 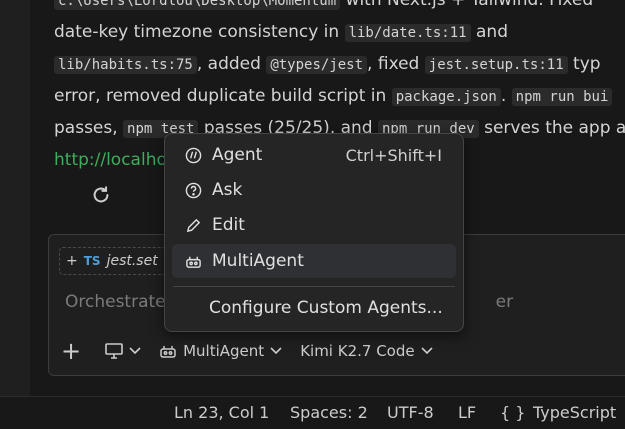 I want to click on menu-item-ask: Ask, so click(x=314, y=190).